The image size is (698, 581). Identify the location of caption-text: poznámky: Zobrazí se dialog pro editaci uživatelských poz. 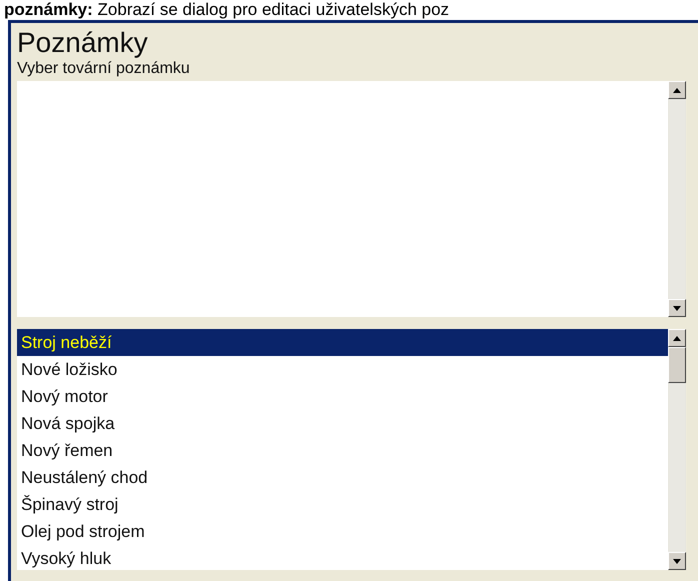
(226, 10).